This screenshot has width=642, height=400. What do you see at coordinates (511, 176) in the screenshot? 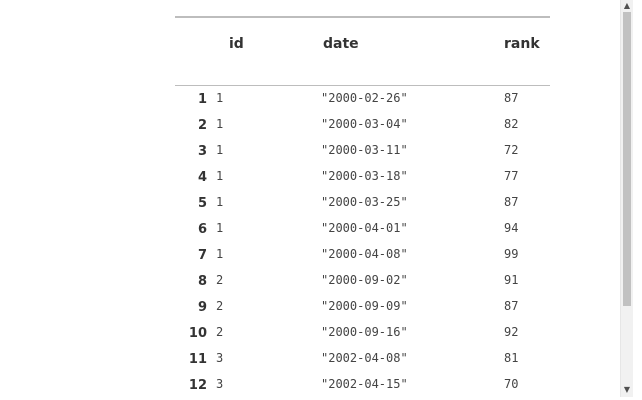
I see `cell-rank: 77` at bounding box center [511, 176].